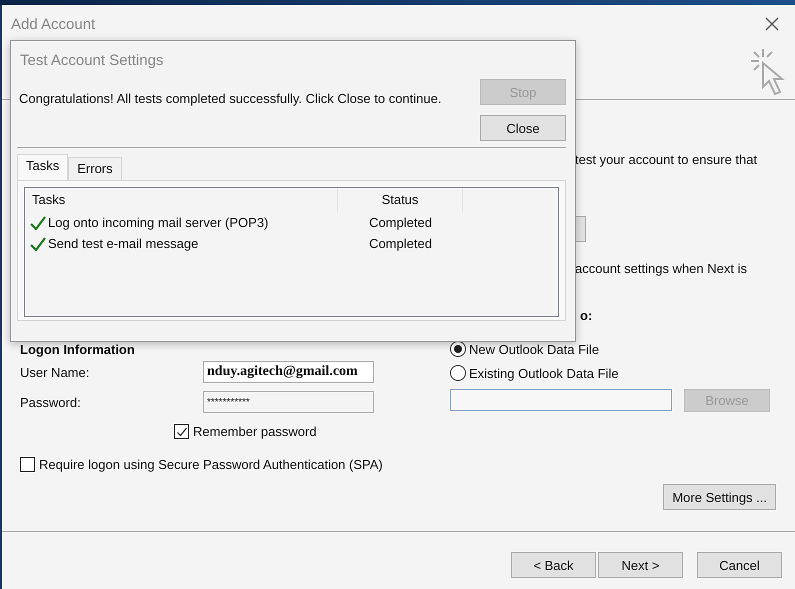 The height and width of the screenshot is (589, 795). Describe the element at coordinates (534, 349) in the screenshot. I see `radio-label: New Outlook Data File` at that location.